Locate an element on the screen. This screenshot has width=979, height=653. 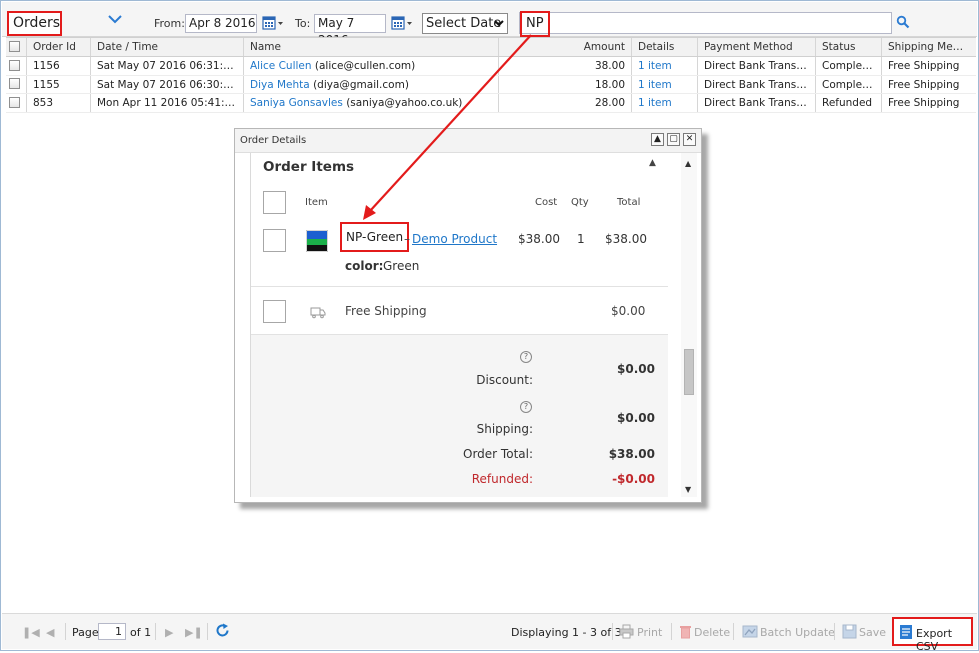
displaying-count: Displaying 1 - 3 of 3 is located at coordinates (566, 632).